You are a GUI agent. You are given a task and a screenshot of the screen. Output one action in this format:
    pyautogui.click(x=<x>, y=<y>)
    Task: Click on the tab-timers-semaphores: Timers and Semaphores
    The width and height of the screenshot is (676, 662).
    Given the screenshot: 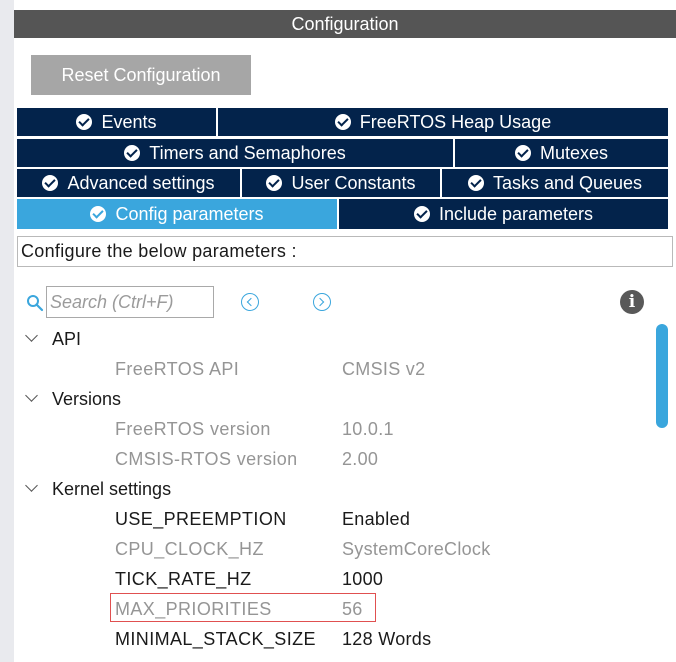 What is the action you would take?
    pyautogui.click(x=236, y=153)
    